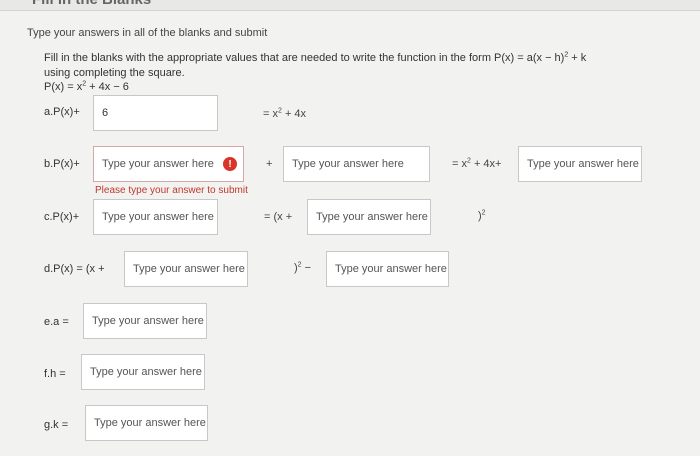 The width and height of the screenshot is (700, 456). What do you see at coordinates (270, 114) in the screenshot?
I see `row-a-expr-text: = x` at bounding box center [270, 114].